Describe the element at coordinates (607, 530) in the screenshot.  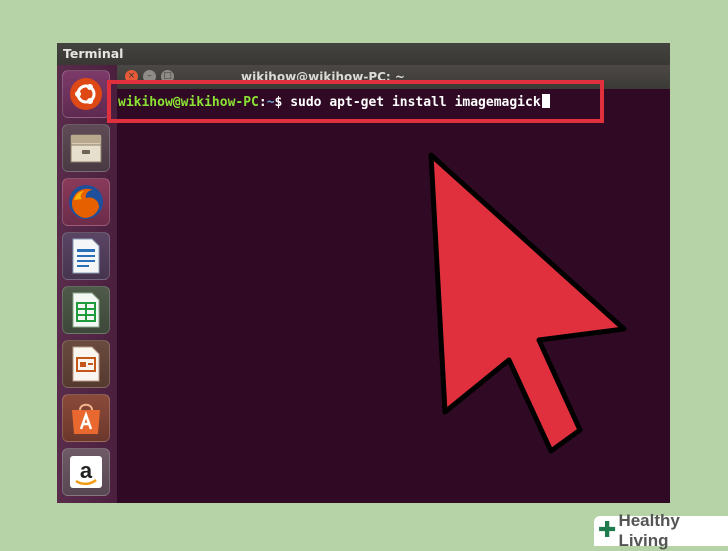
I see `healthy-living-logo-icon: ✚` at that location.